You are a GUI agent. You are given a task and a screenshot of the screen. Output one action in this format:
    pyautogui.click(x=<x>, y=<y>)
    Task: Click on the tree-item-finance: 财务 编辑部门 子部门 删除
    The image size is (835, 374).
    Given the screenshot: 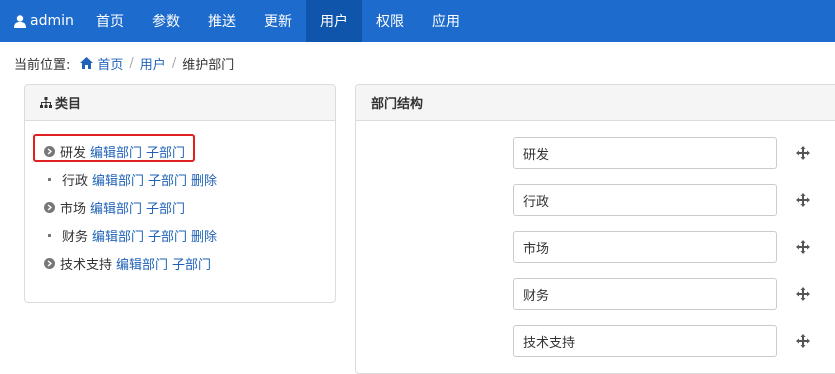 What is the action you would take?
    pyautogui.click(x=132, y=235)
    